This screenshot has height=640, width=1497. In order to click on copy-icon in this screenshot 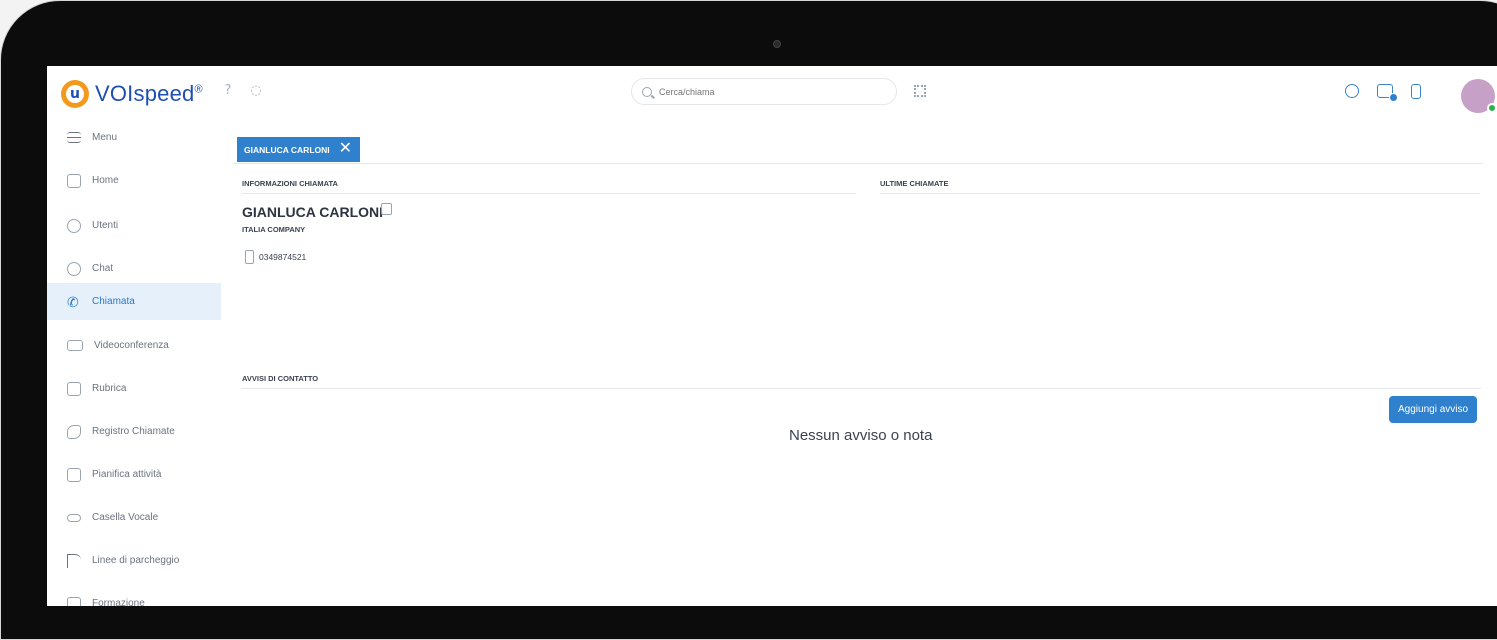, I will do `click(386, 209)`.